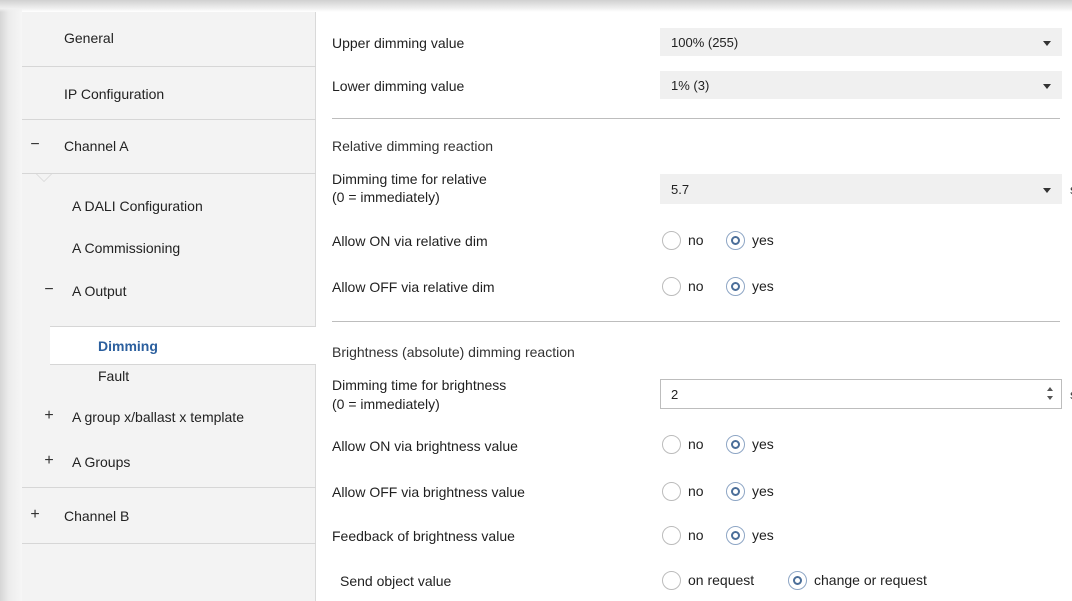 The height and width of the screenshot is (601, 1072). Describe the element at coordinates (410, 241) in the screenshot. I see `allow-on-relative-label: Allow ON via relative dim` at that location.